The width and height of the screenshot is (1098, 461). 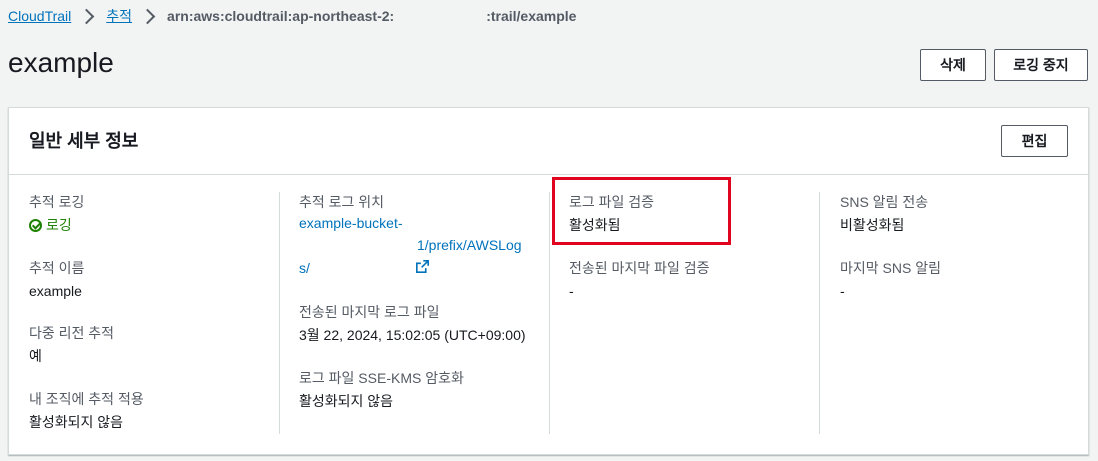 I want to click on log-location-line3: s/, so click(x=304, y=268).